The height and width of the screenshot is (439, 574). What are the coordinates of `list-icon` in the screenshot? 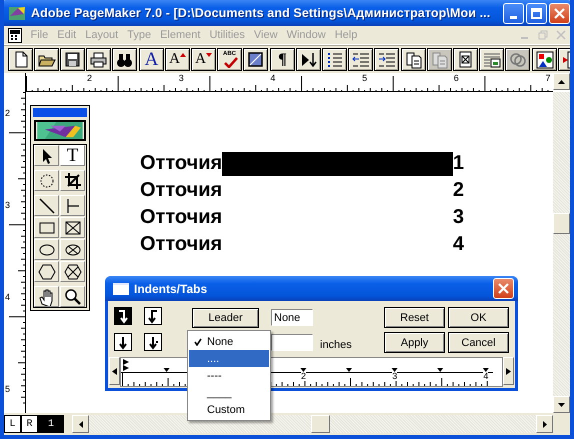 It's located at (335, 59).